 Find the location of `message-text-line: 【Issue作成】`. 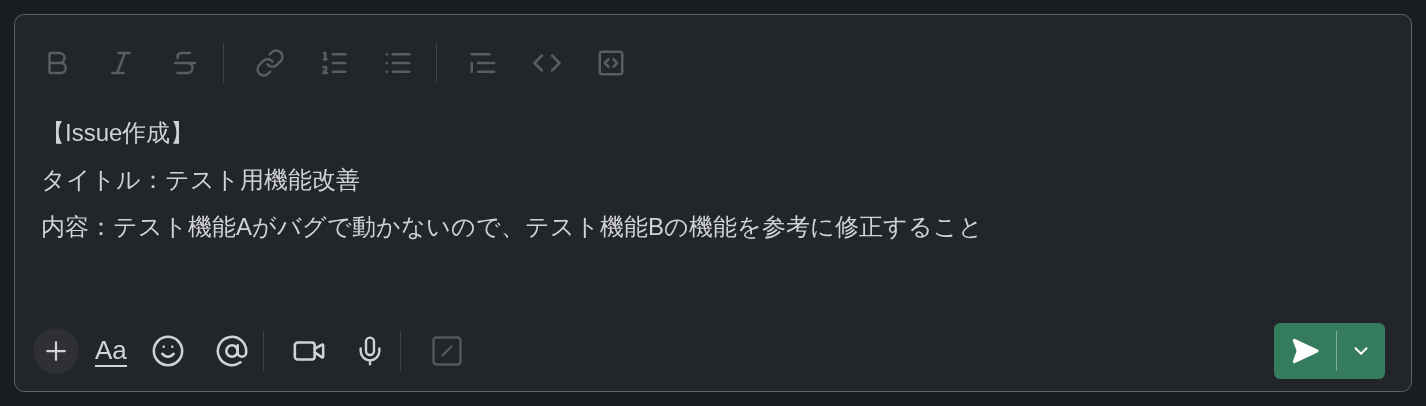

message-text-line: 【Issue作成】 is located at coordinates (118, 133).